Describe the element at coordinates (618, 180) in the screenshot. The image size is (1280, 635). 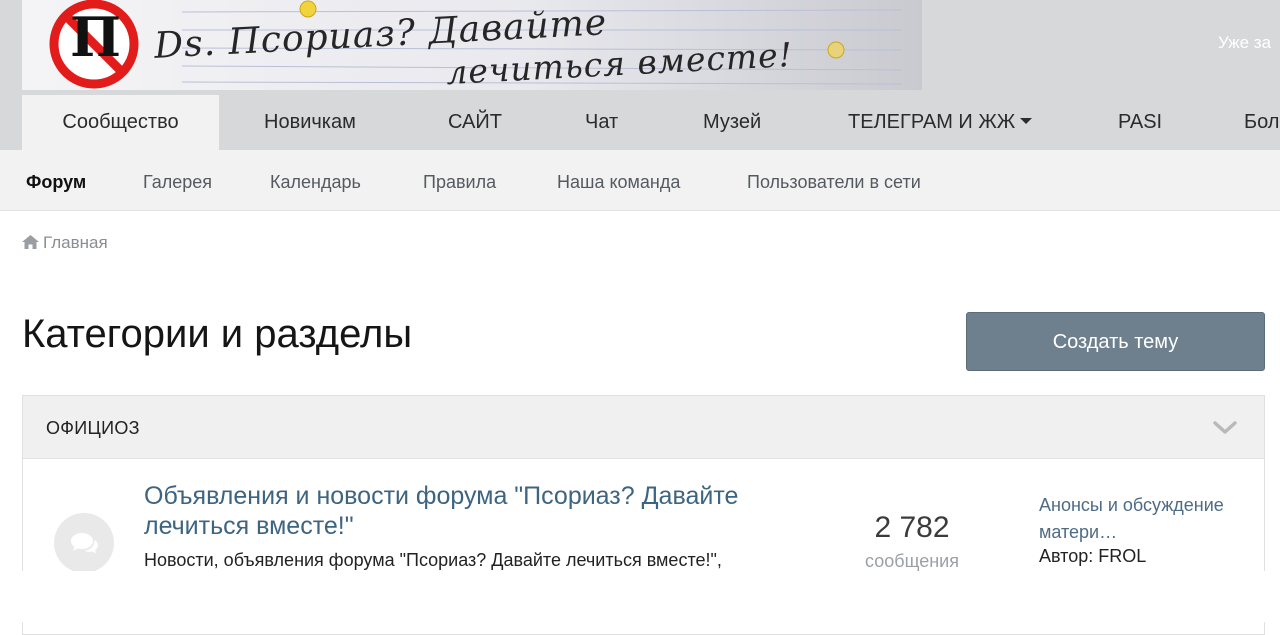
I see `subnav-team: Наша команда` at that location.